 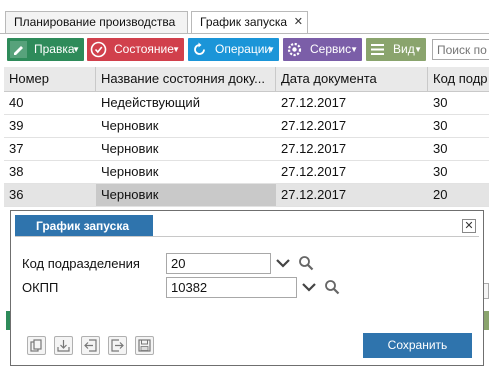 I want to click on copy-icon, so click(x=36, y=345).